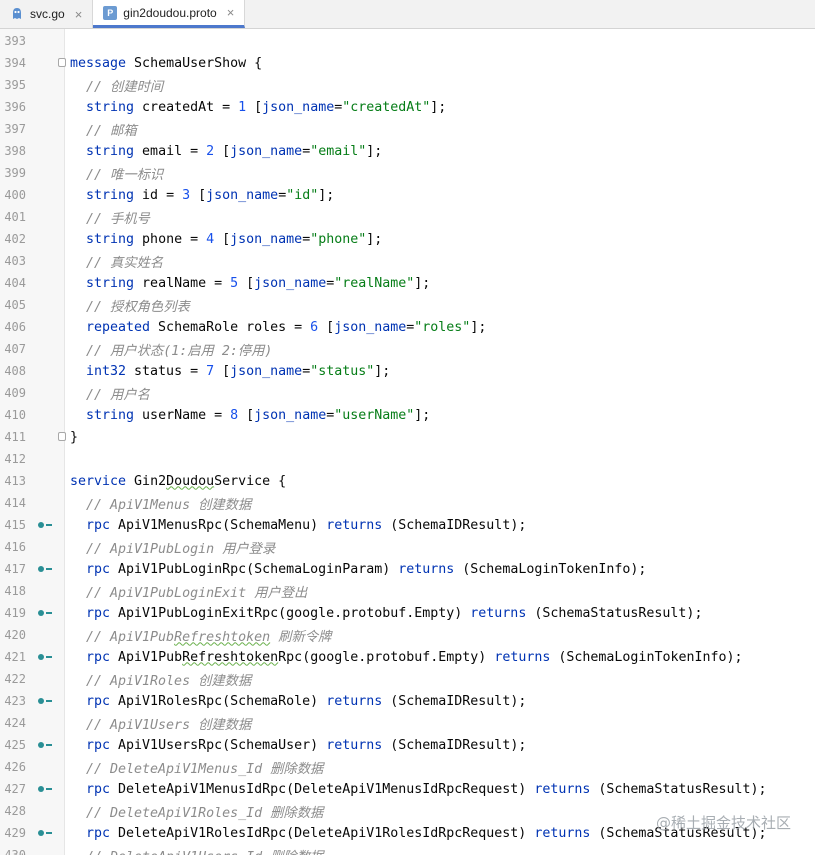 This screenshot has width=815, height=855. What do you see at coordinates (407, 503) in the screenshot?
I see `code-line: 414 // ApiV1Menus 创建数据` at bounding box center [407, 503].